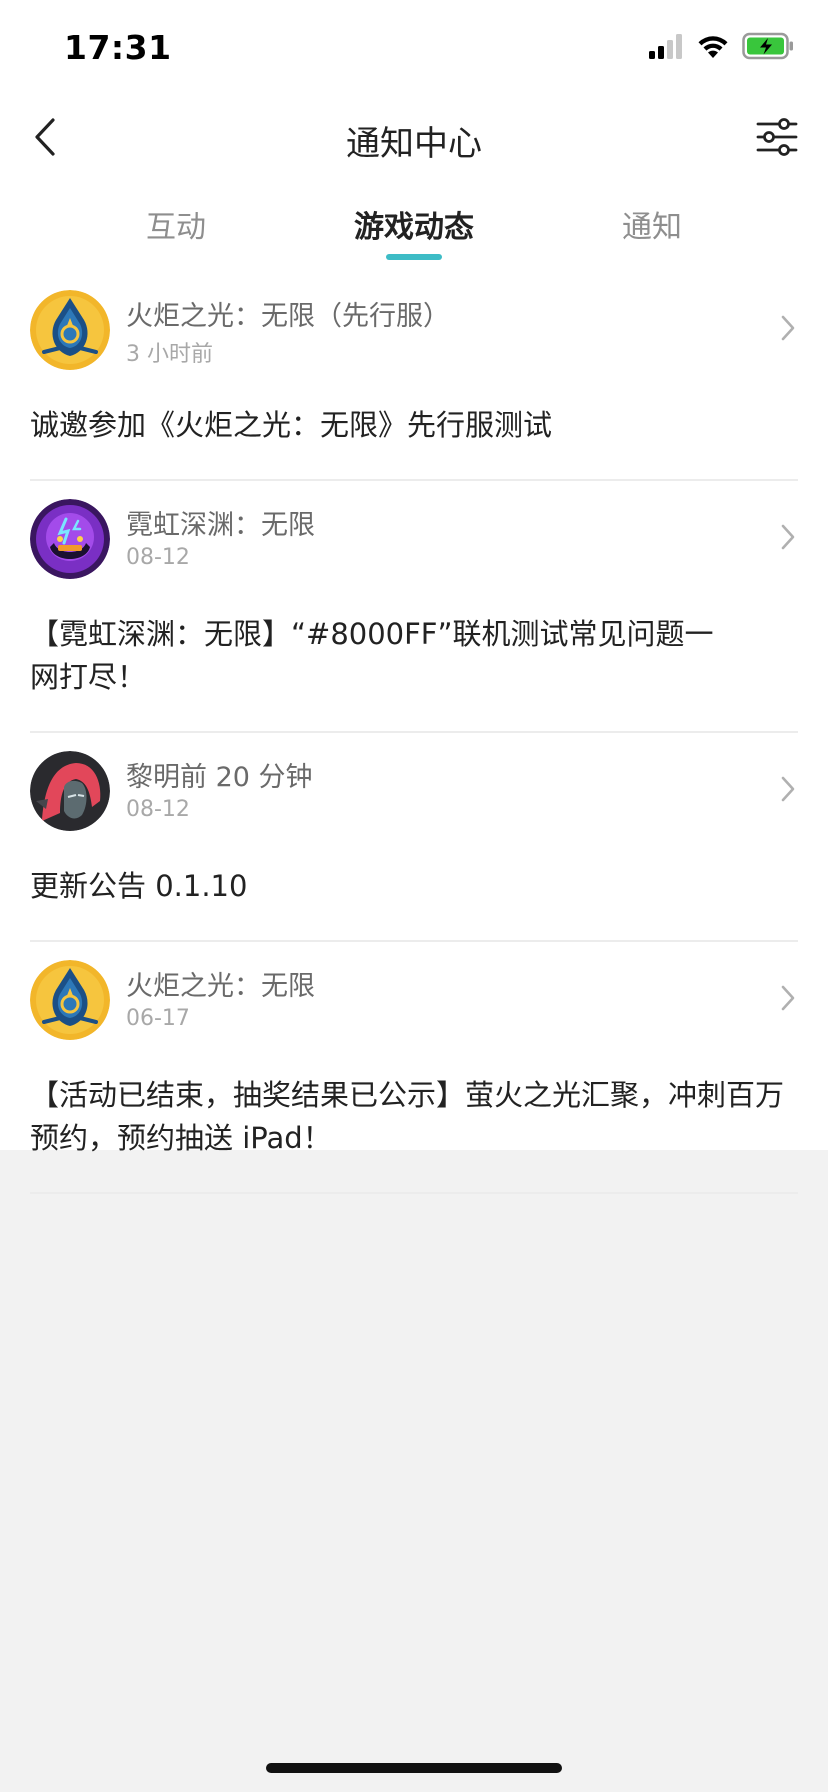 The width and height of the screenshot is (828, 1792). Describe the element at coordinates (414, 144) in the screenshot. I see `page-title: 通知中心` at that location.